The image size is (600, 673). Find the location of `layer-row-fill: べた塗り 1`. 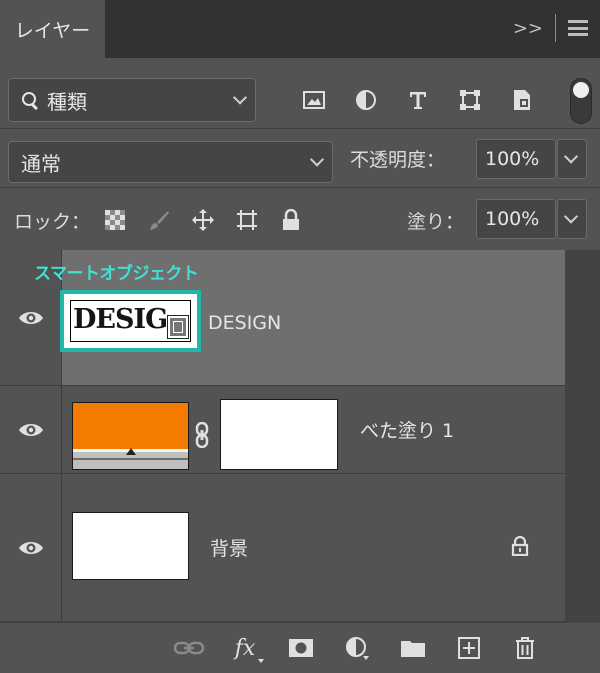

layer-row-fill: べた塗り 1 is located at coordinates (282, 430).